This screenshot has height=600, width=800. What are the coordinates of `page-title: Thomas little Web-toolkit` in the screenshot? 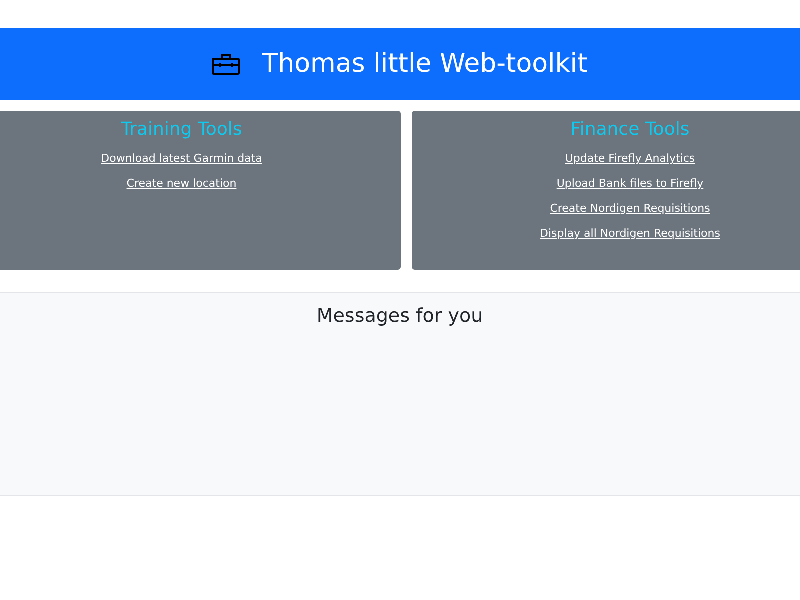 It's located at (425, 64).